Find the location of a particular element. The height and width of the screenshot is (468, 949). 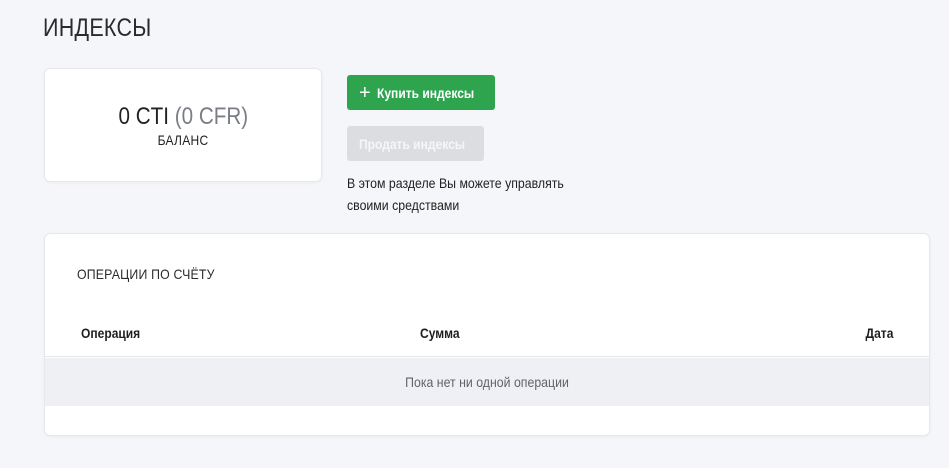

buy-indexes-label: Купить индексы is located at coordinates (425, 92).